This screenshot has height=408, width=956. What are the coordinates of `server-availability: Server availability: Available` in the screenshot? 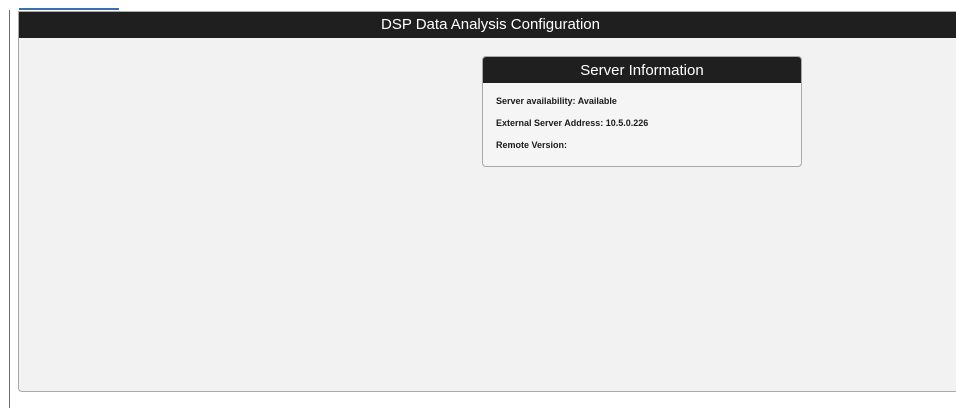 It's located at (556, 101).